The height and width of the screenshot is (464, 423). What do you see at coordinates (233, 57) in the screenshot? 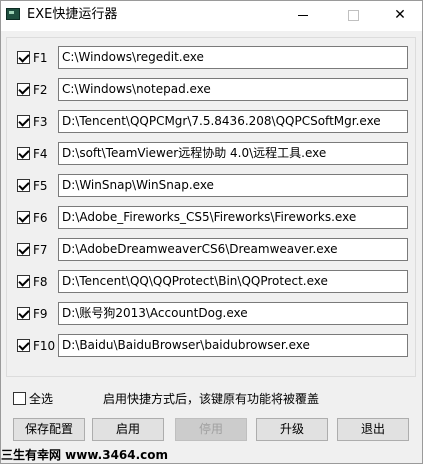
I see `exe-path-field: C:\Windows\regedit.exe` at bounding box center [233, 57].